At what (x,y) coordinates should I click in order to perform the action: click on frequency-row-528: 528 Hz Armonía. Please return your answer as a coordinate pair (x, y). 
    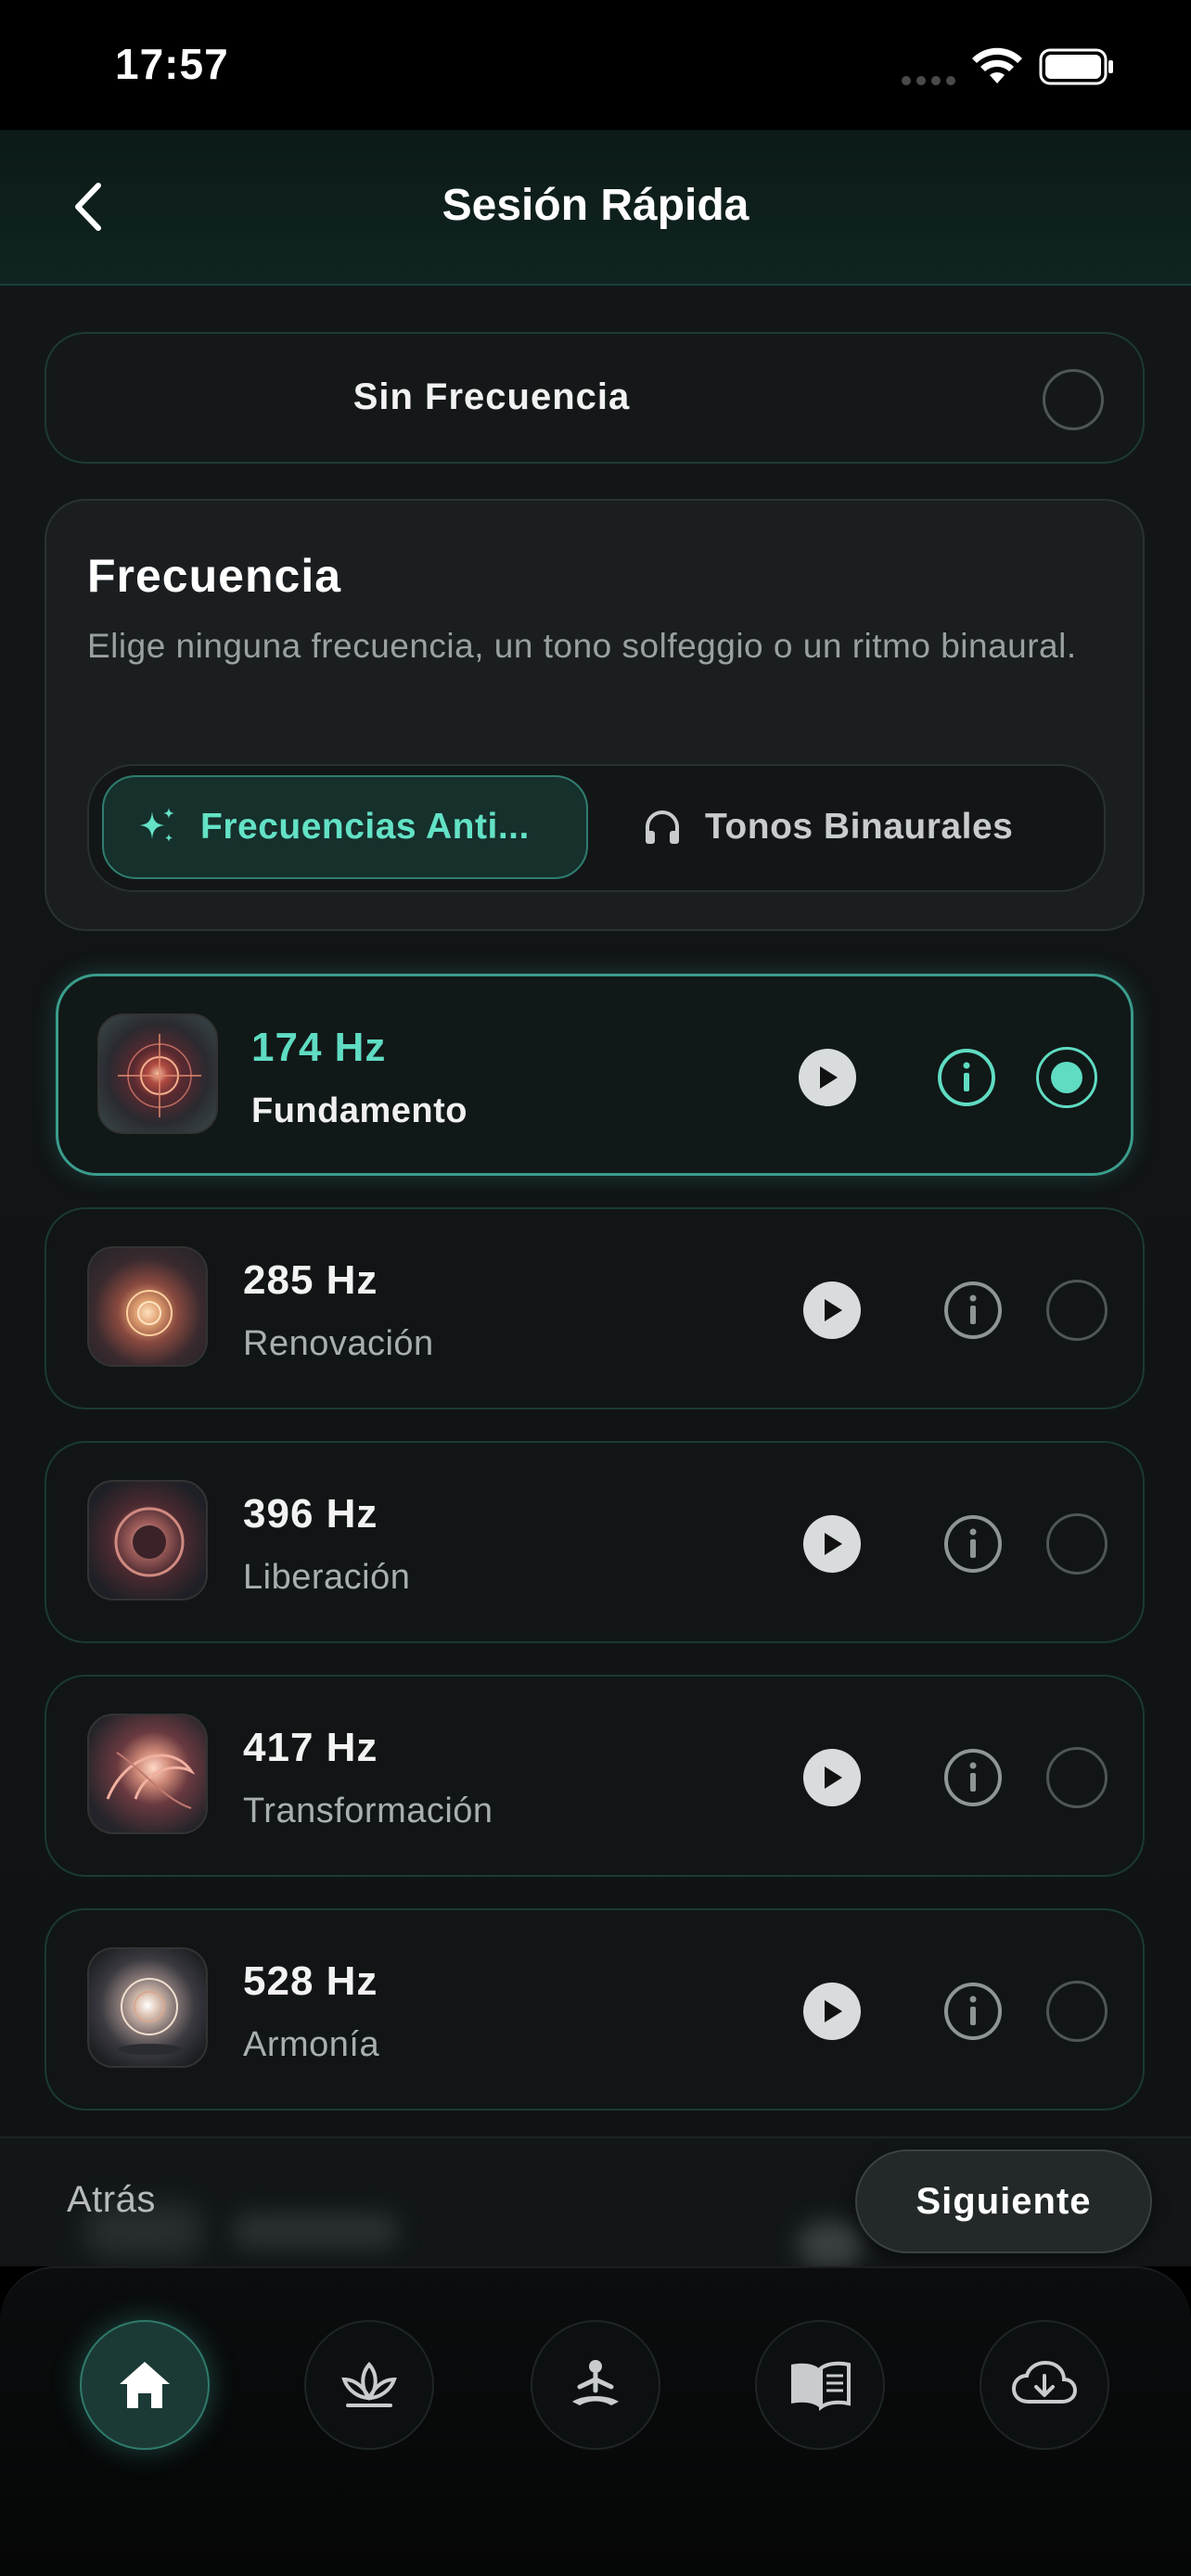
    Looking at the image, I should click on (595, 2009).